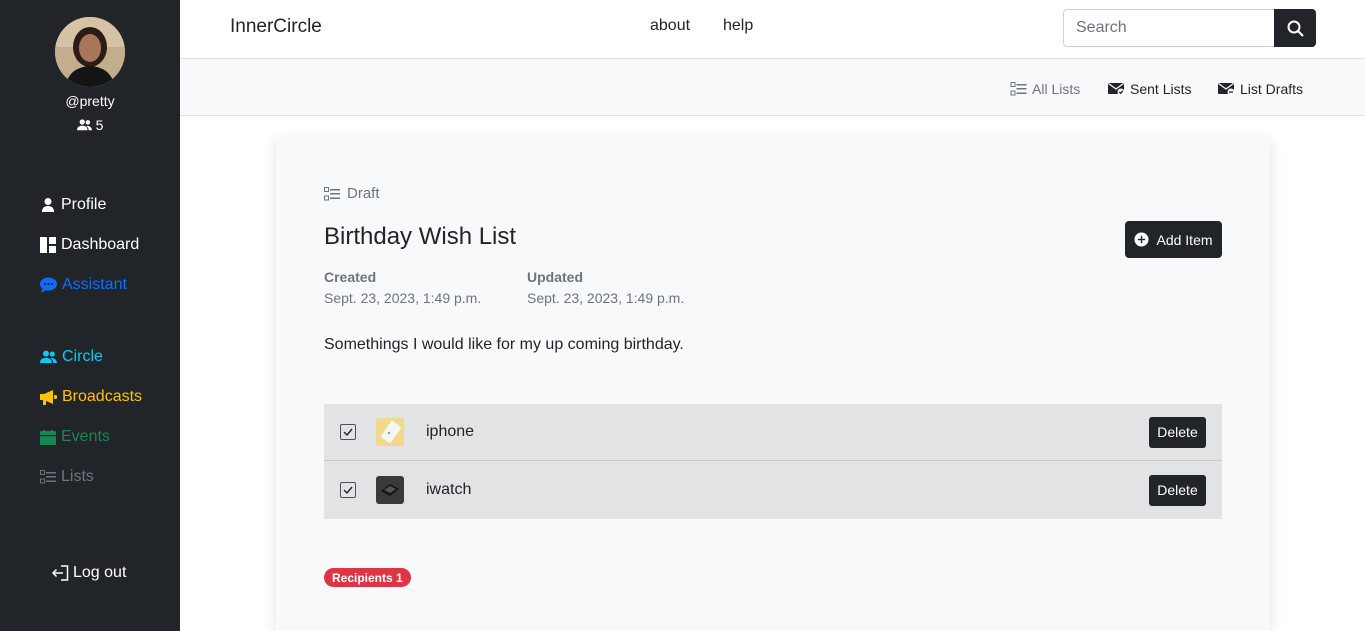 This screenshot has width=1365, height=631. Describe the element at coordinates (90, 52) in the screenshot. I see `avatar` at that location.